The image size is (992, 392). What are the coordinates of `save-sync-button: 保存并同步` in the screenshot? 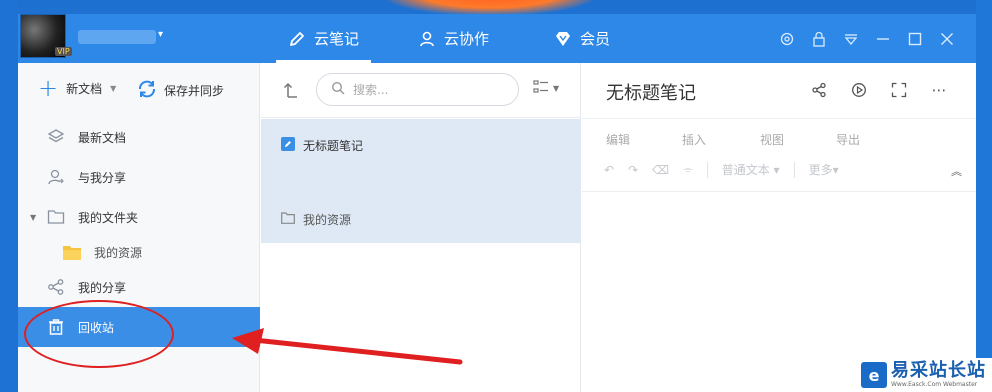 It's located at (180, 90).